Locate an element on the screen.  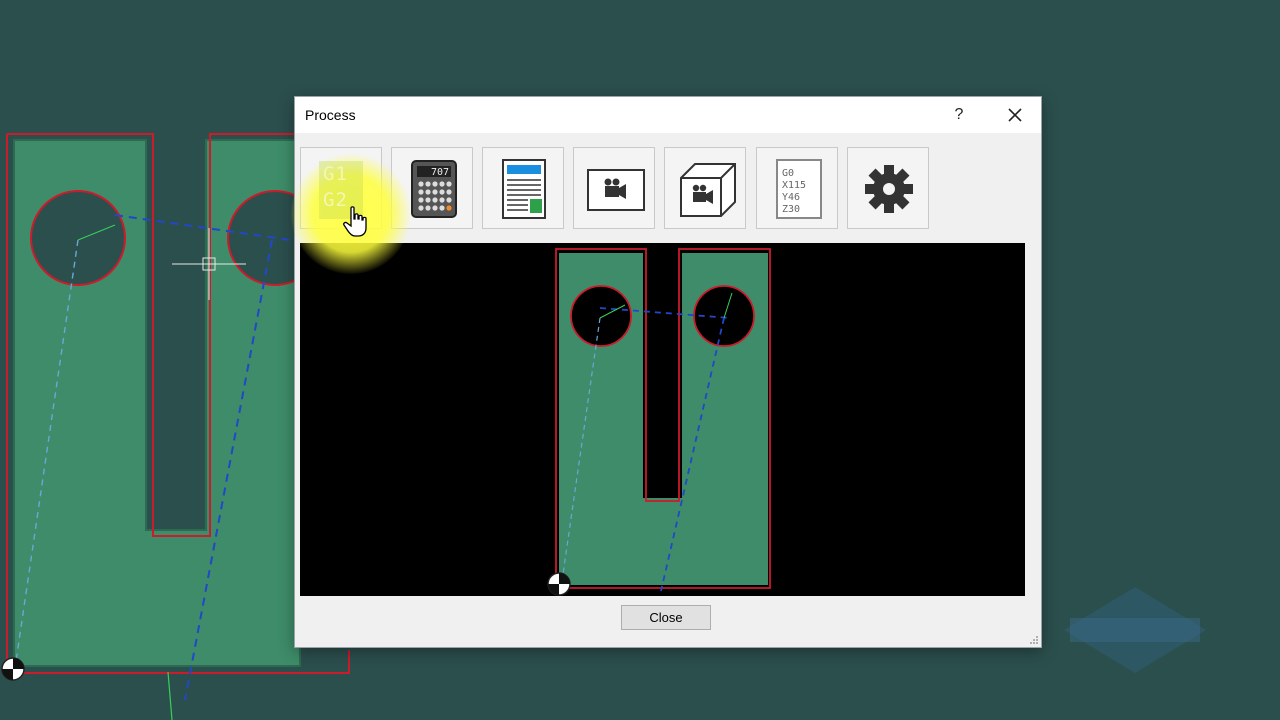
preview-origin-marker is located at coordinates (559, 584).